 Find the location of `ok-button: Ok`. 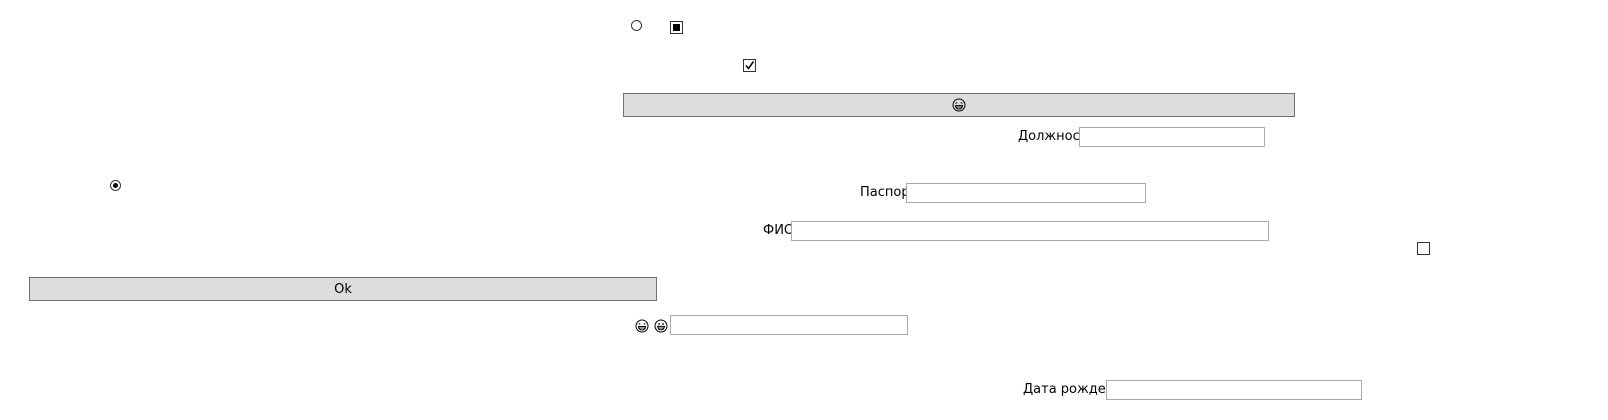

ok-button: Ok is located at coordinates (343, 289).